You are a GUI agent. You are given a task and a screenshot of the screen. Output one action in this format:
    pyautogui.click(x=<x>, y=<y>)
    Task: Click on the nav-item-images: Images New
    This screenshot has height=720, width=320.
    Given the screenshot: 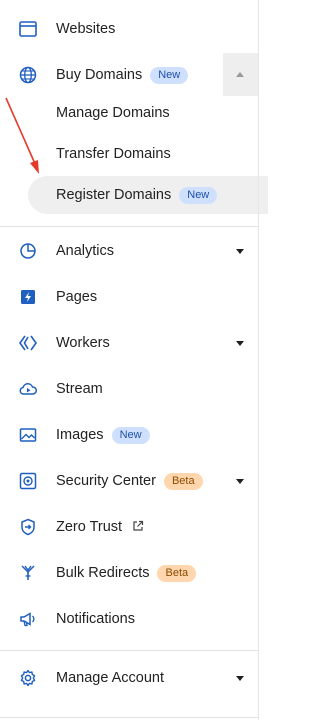 What is the action you would take?
    pyautogui.click(x=129, y=435)
    